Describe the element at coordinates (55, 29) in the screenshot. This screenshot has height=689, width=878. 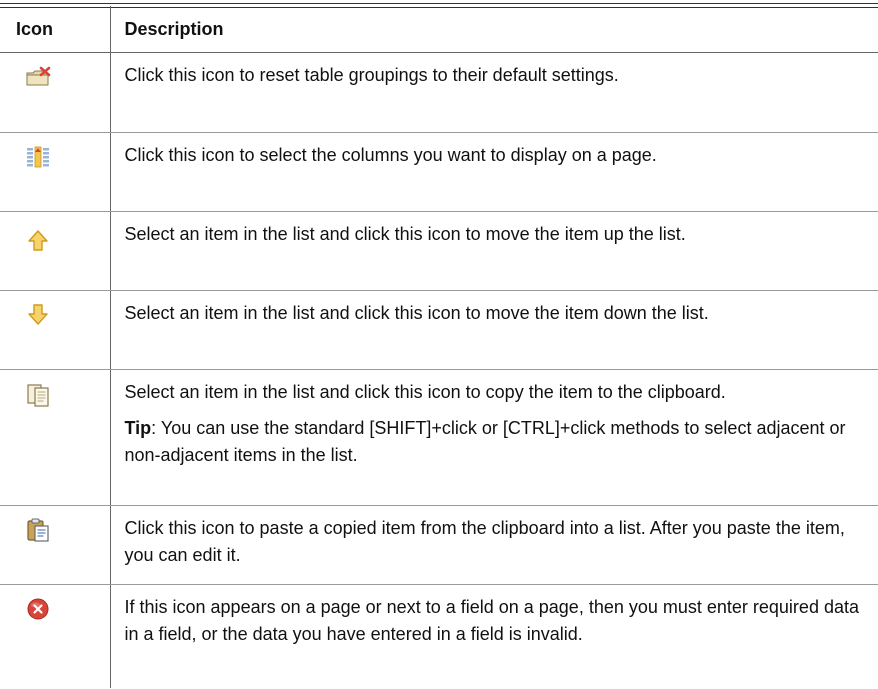
I see `column-header-icon: Icon` at that location.